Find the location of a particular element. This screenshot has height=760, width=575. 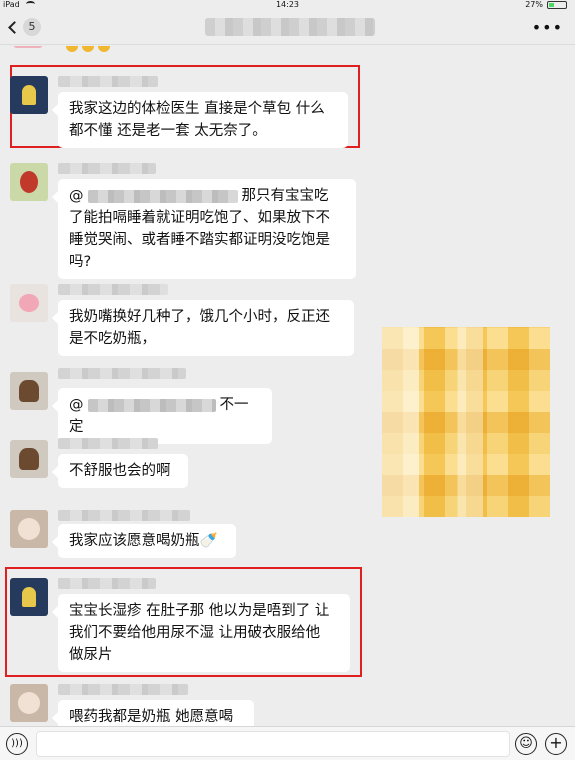

message-line: 做尿片 is located at coordinates (91, 655).